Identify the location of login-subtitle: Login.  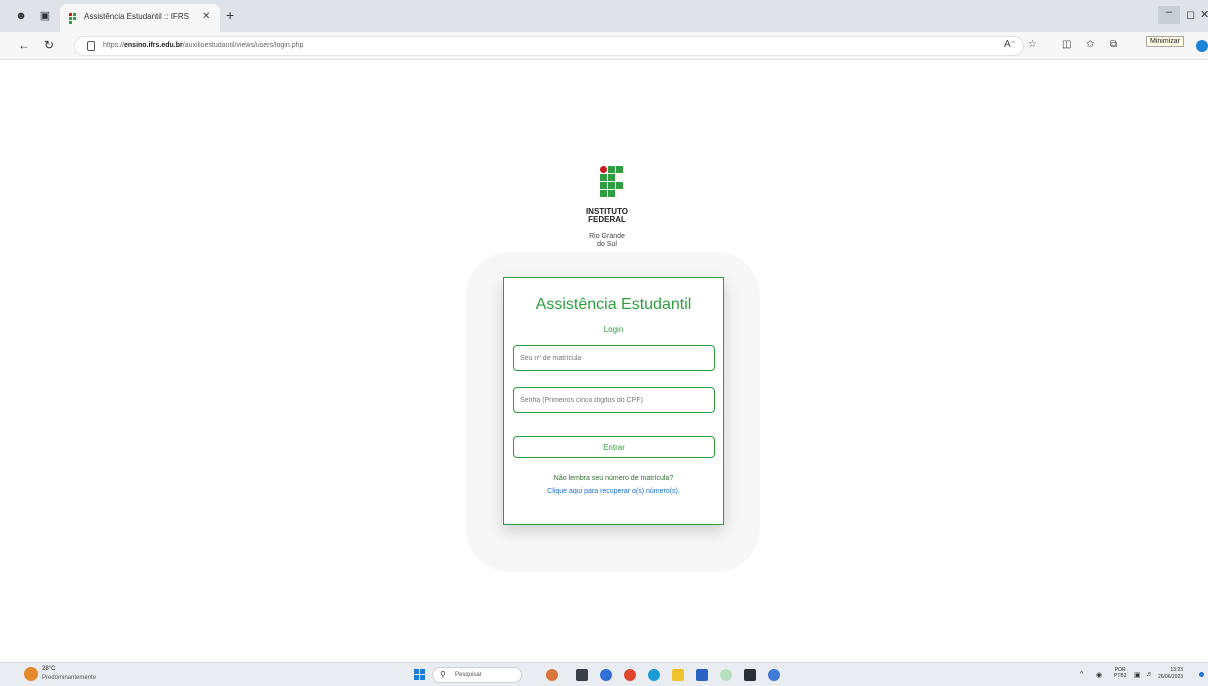
(613, 329).